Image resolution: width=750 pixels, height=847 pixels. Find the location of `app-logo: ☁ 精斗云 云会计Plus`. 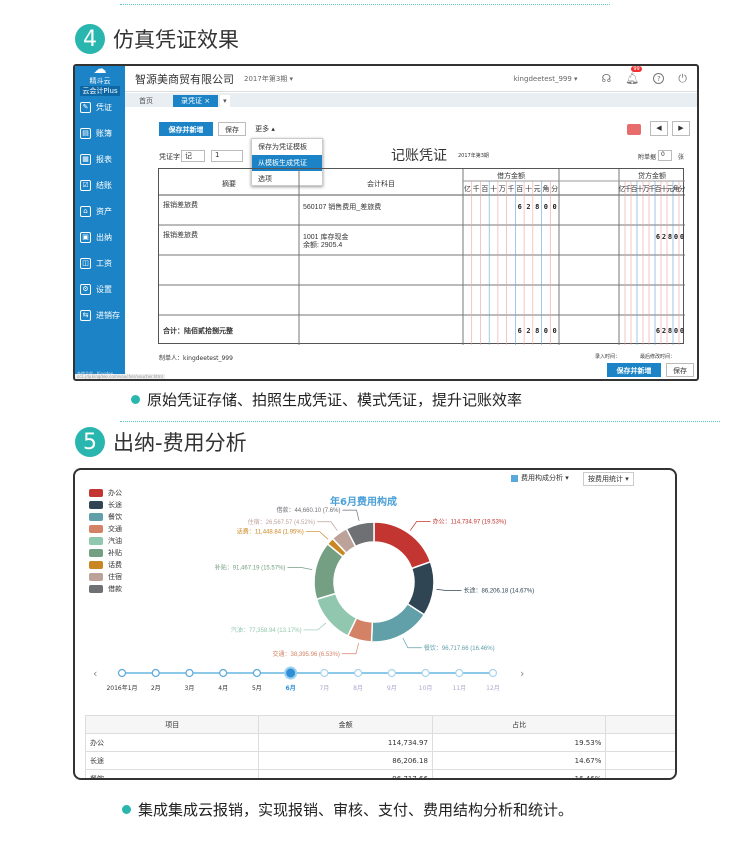

app-logo: ☁ 精斗云 云会计Plus is located at coordinates (100, 81).